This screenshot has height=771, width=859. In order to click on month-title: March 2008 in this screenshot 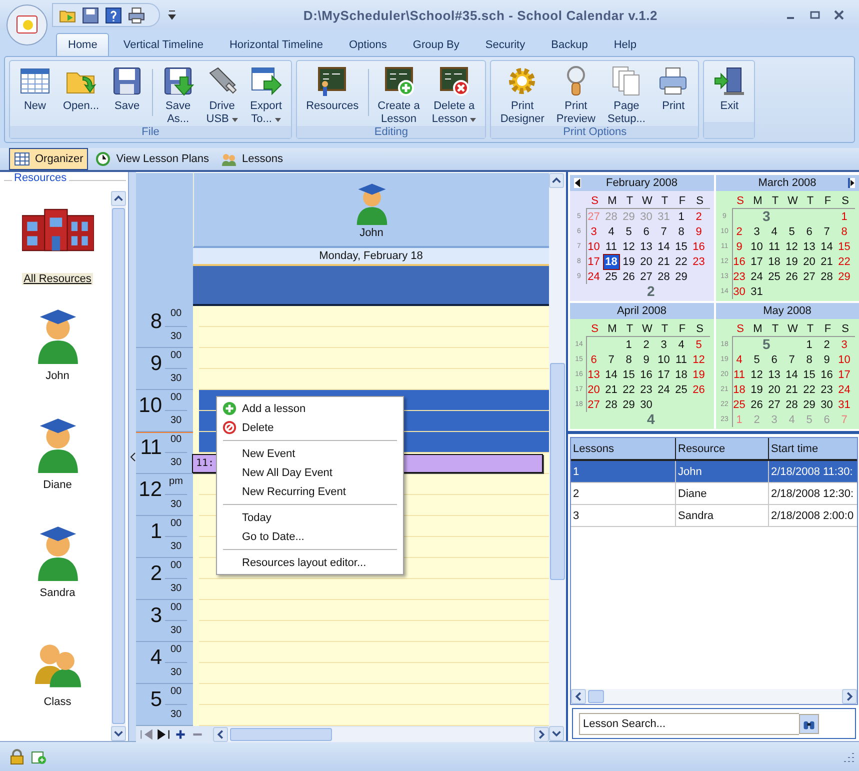, I will do `click(787, 183)`.